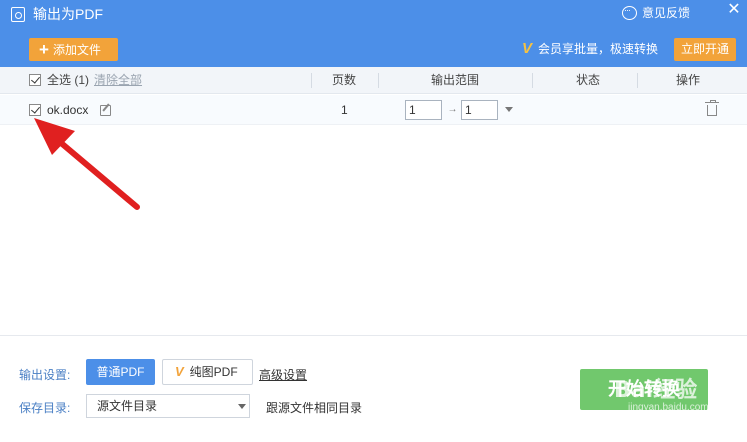 This screenshot has height=442, width=747. I want to click on watermark-url: jingyan.baidu.com, so click(668, 407).